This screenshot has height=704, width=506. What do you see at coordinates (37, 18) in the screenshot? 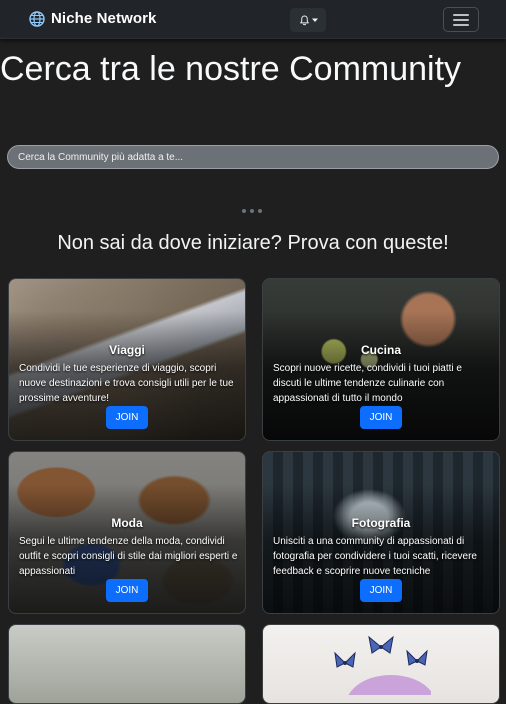
I see `globe-icon` at bounding box center [37, 18].